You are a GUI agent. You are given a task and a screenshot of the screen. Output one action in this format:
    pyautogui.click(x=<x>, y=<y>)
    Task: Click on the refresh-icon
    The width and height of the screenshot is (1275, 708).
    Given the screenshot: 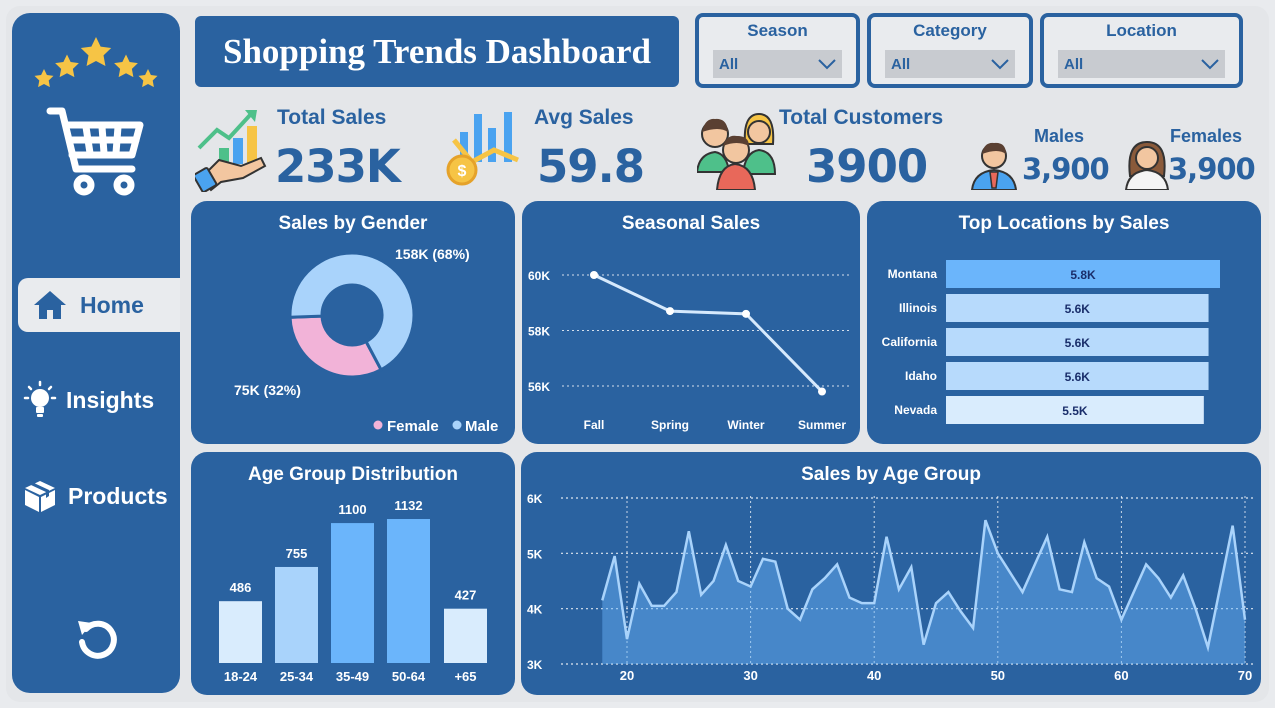 What is the action you would take?
    pyautogui.click(x=97, y=638)
    